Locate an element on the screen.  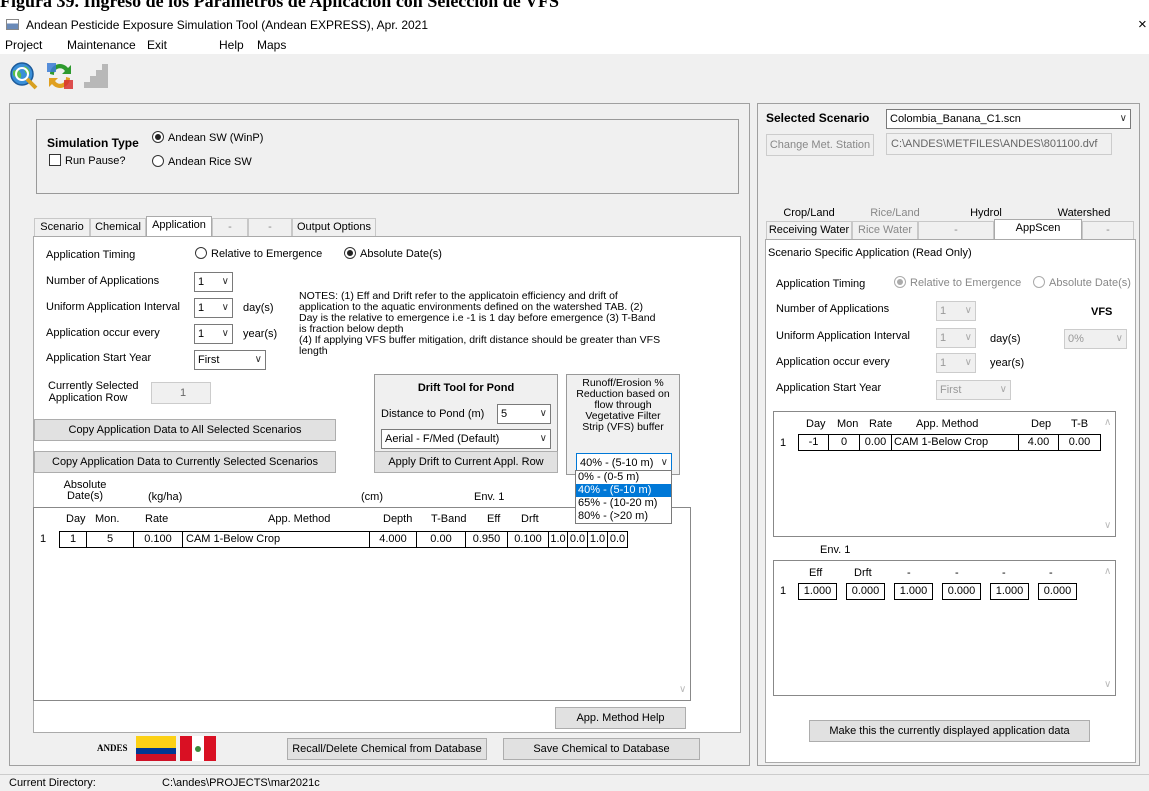
change-met-station-button: Change Met. Station is located at coordinates (820, 145).